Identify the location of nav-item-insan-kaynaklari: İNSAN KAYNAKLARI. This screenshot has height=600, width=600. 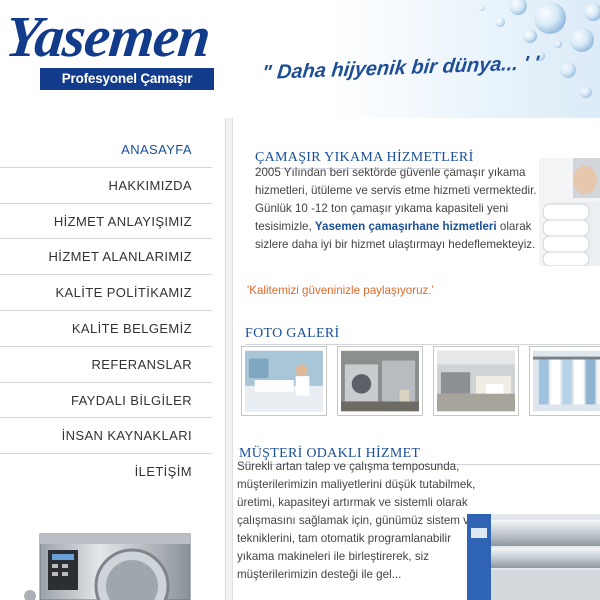
(106, 436).